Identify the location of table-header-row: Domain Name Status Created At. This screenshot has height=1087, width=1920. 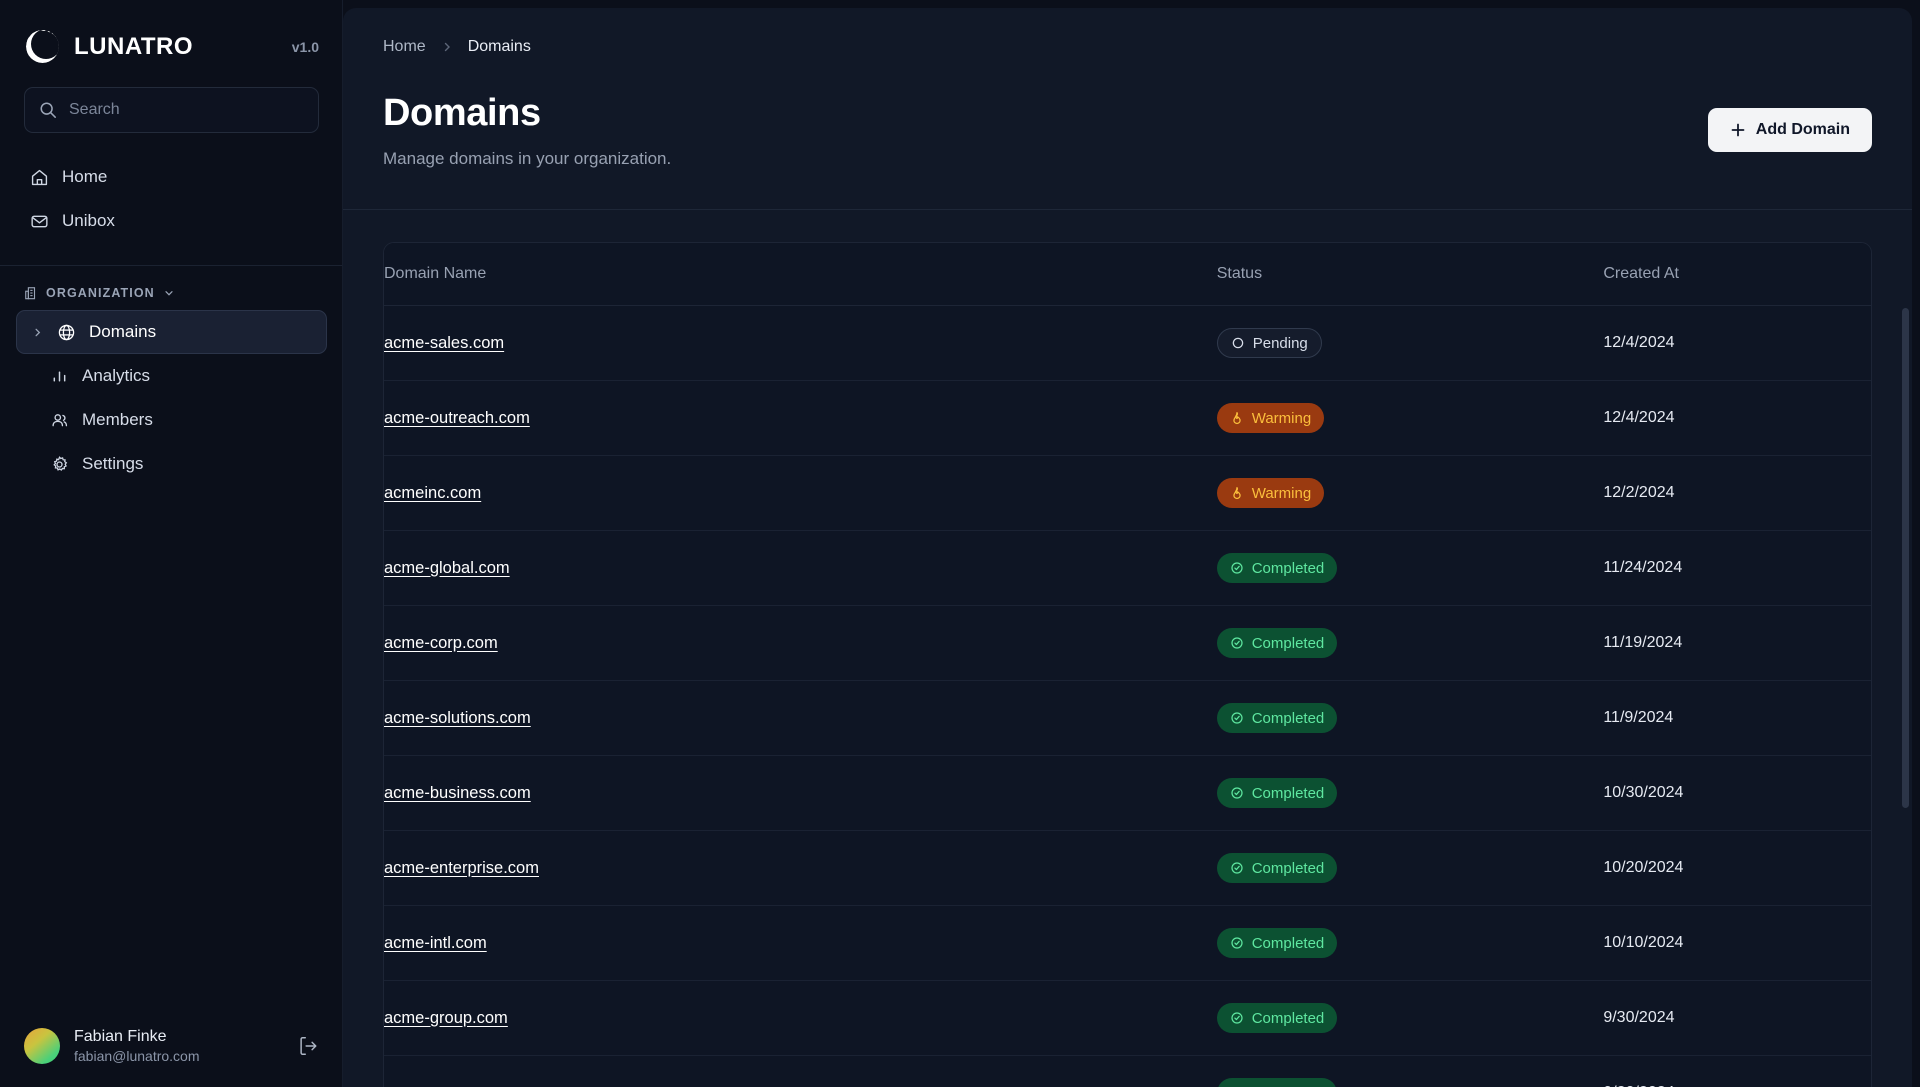
(1127, 274).